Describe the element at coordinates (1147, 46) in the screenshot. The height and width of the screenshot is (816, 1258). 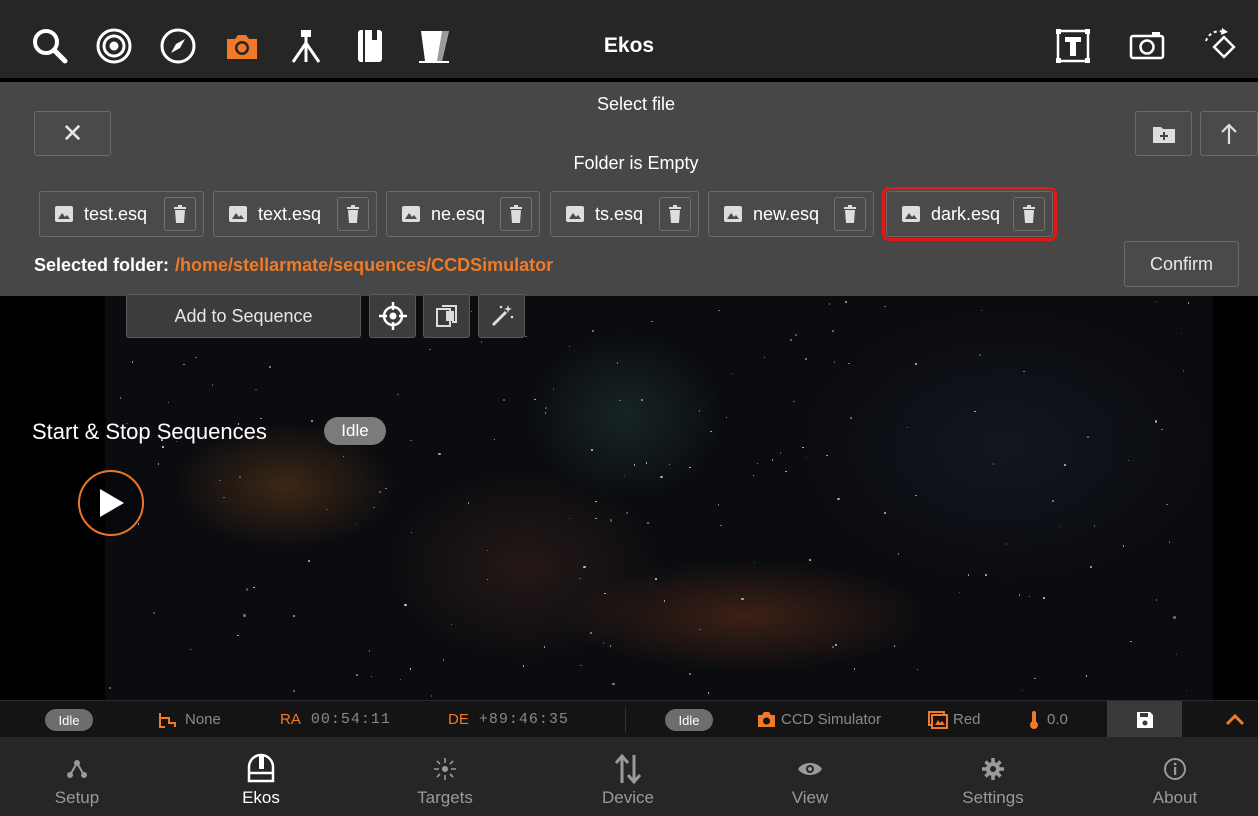
I see `screenshot-icon` at that location.